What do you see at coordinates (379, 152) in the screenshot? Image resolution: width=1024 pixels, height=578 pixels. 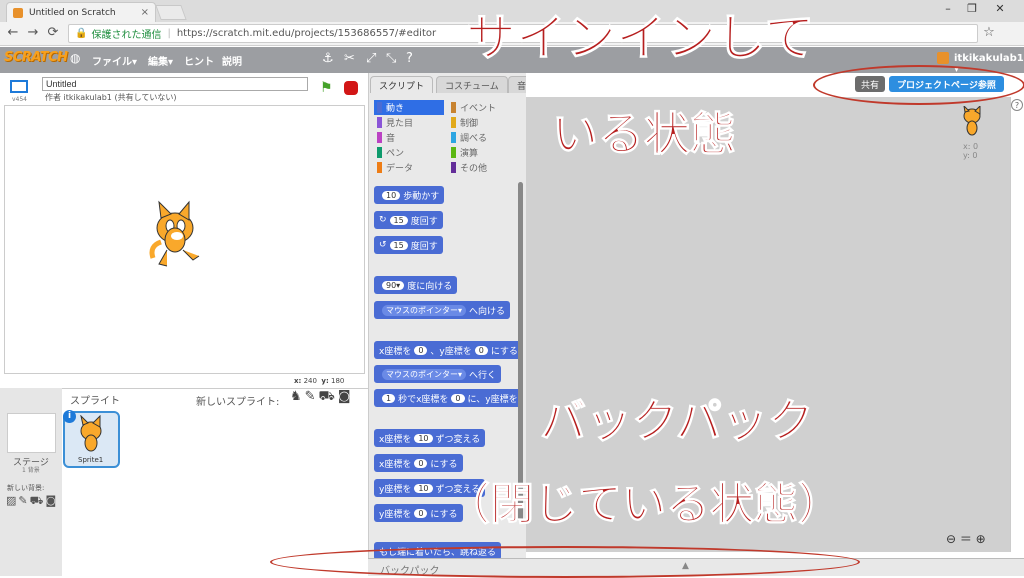 I see `pen-swatch` at bounding box center [379, 152].